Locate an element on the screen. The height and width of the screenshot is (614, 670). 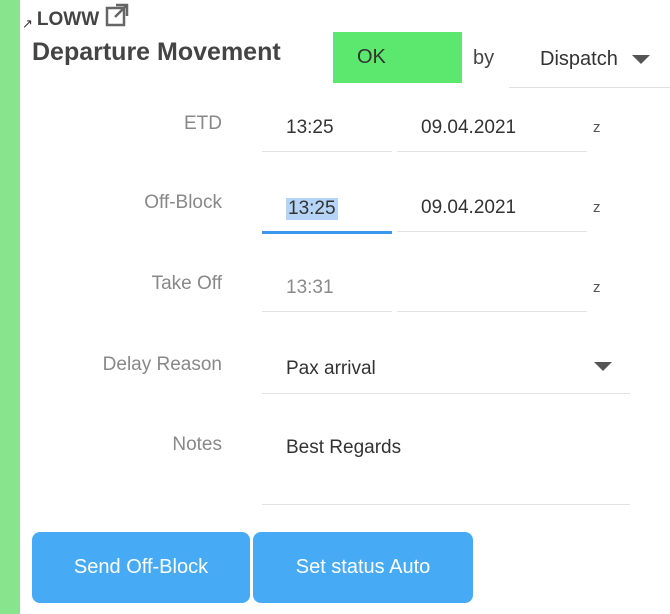
expand-arrow-icon: ↗ is located at coordinates (27, 24).